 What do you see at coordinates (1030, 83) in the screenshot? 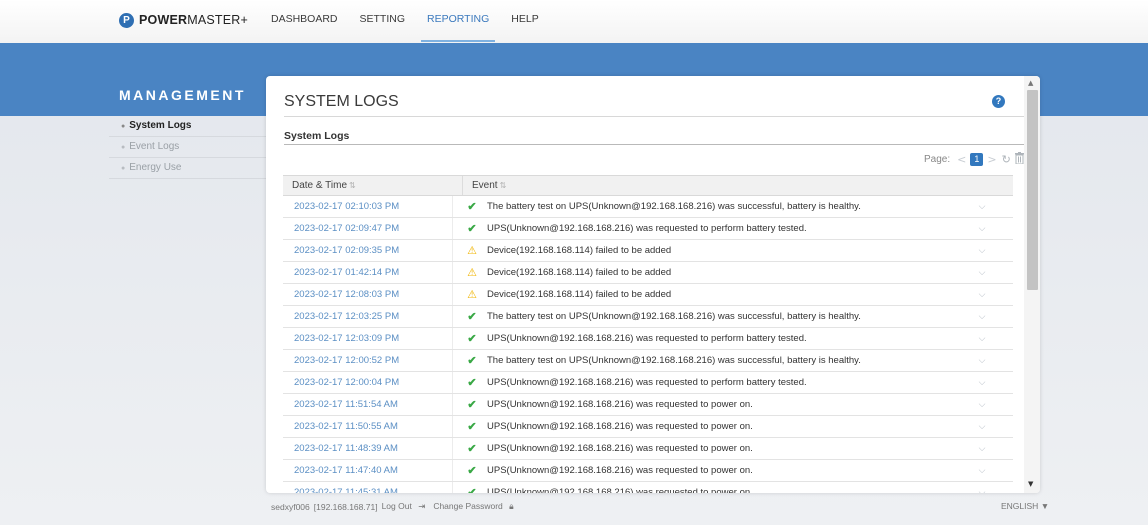
I see `scroll-up-icon: ▲` at bounding box center [1030, 83].